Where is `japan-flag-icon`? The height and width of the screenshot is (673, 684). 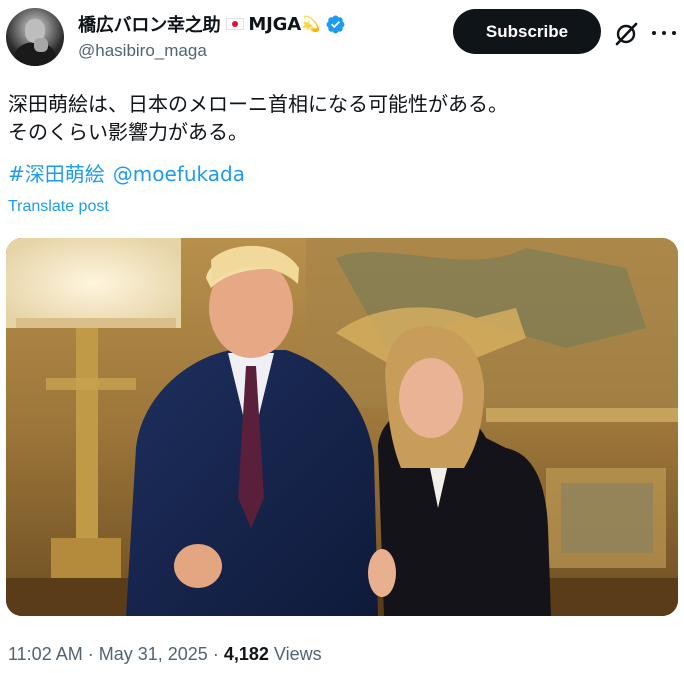 japan-flag-icon is located at coordinates (235, 24).